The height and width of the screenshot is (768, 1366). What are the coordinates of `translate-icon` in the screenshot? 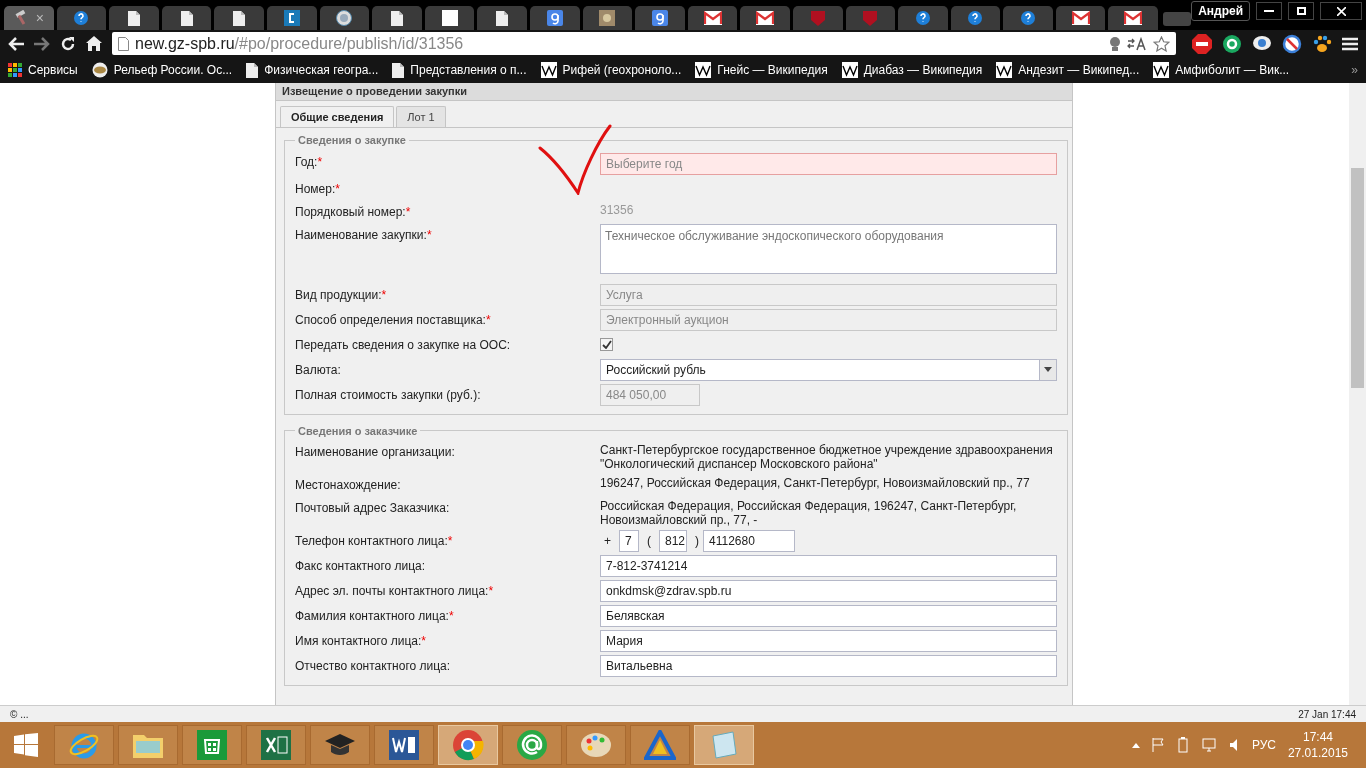 It's located at (1137, 43).